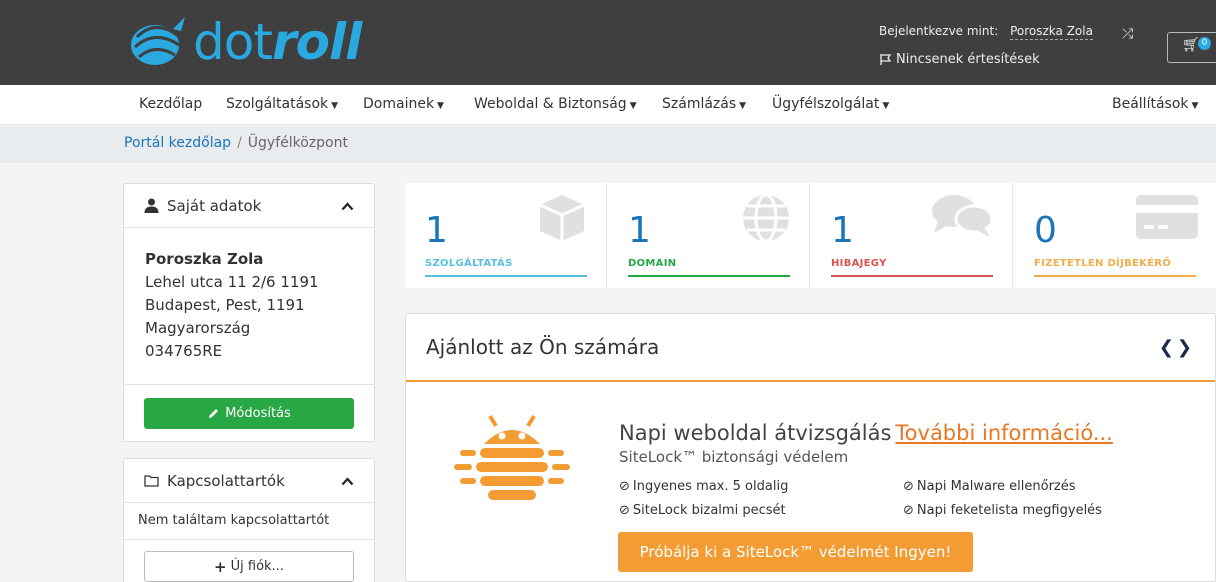 The width and height of the screenshot is (1216, 582). What do you see at coordinates (177, 143) in the screenshot?
I see `breadcrumb-home-link: Portál kezdőlap` at bounding box center [177, 143].